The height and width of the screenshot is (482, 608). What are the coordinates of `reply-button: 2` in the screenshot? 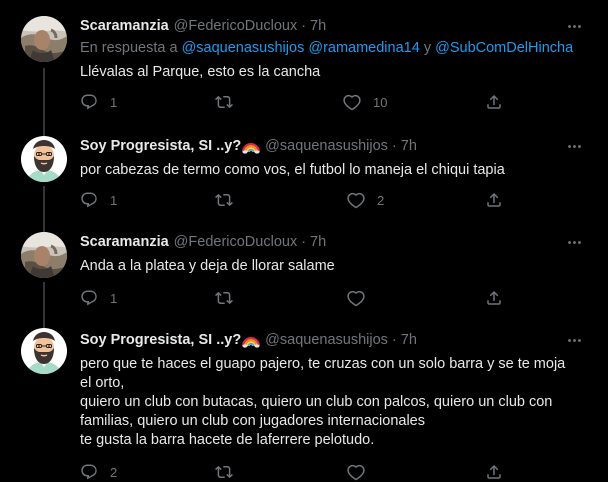 It's located at (98, 472).